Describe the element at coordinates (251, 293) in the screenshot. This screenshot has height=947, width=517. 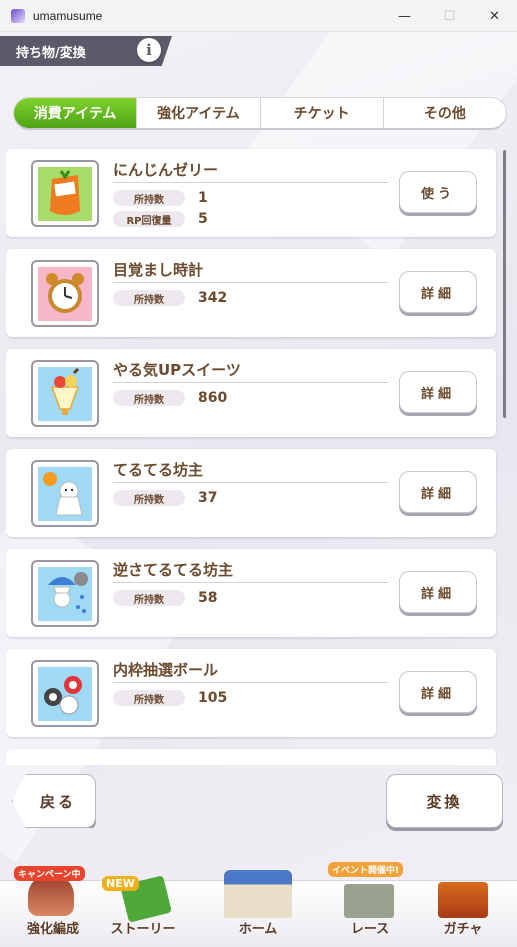
I see `list-item: 目覚まし時計 所持数 342 詳細` at that location.